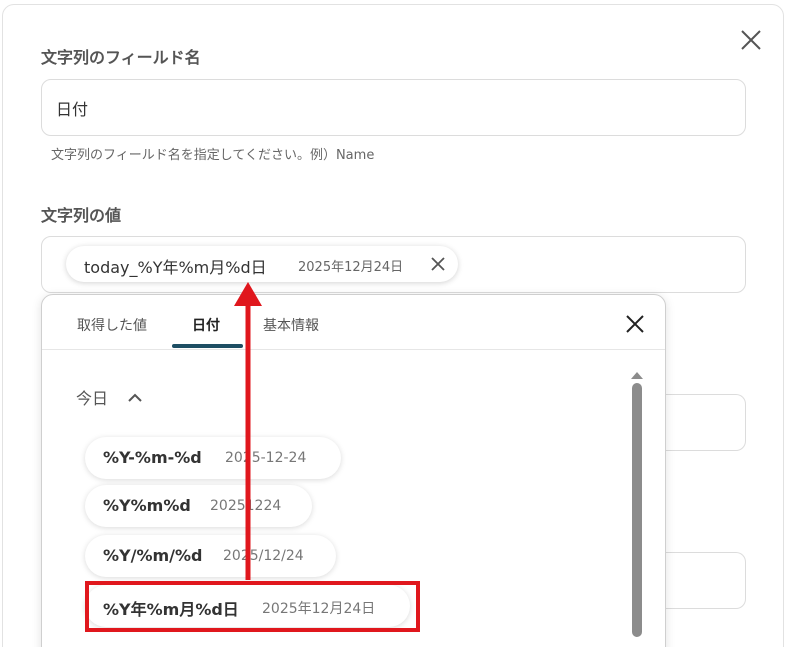 The height and width of the screenshot is (647, 792). Describe the element at coordinates (81, 215) in the screenshot. I see `value-label: 文字列の値` at that location.